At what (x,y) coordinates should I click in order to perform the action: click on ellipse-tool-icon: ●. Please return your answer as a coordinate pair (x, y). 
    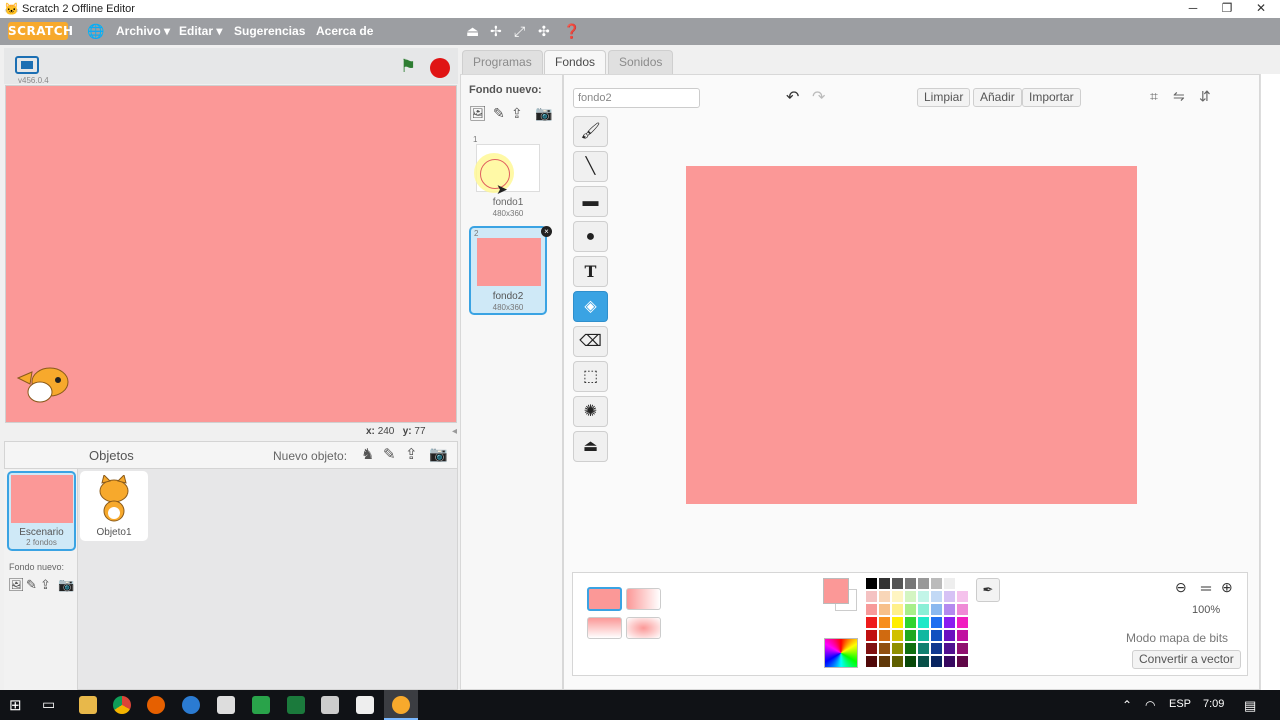
    Looking at the image, I should click on (590, 236).